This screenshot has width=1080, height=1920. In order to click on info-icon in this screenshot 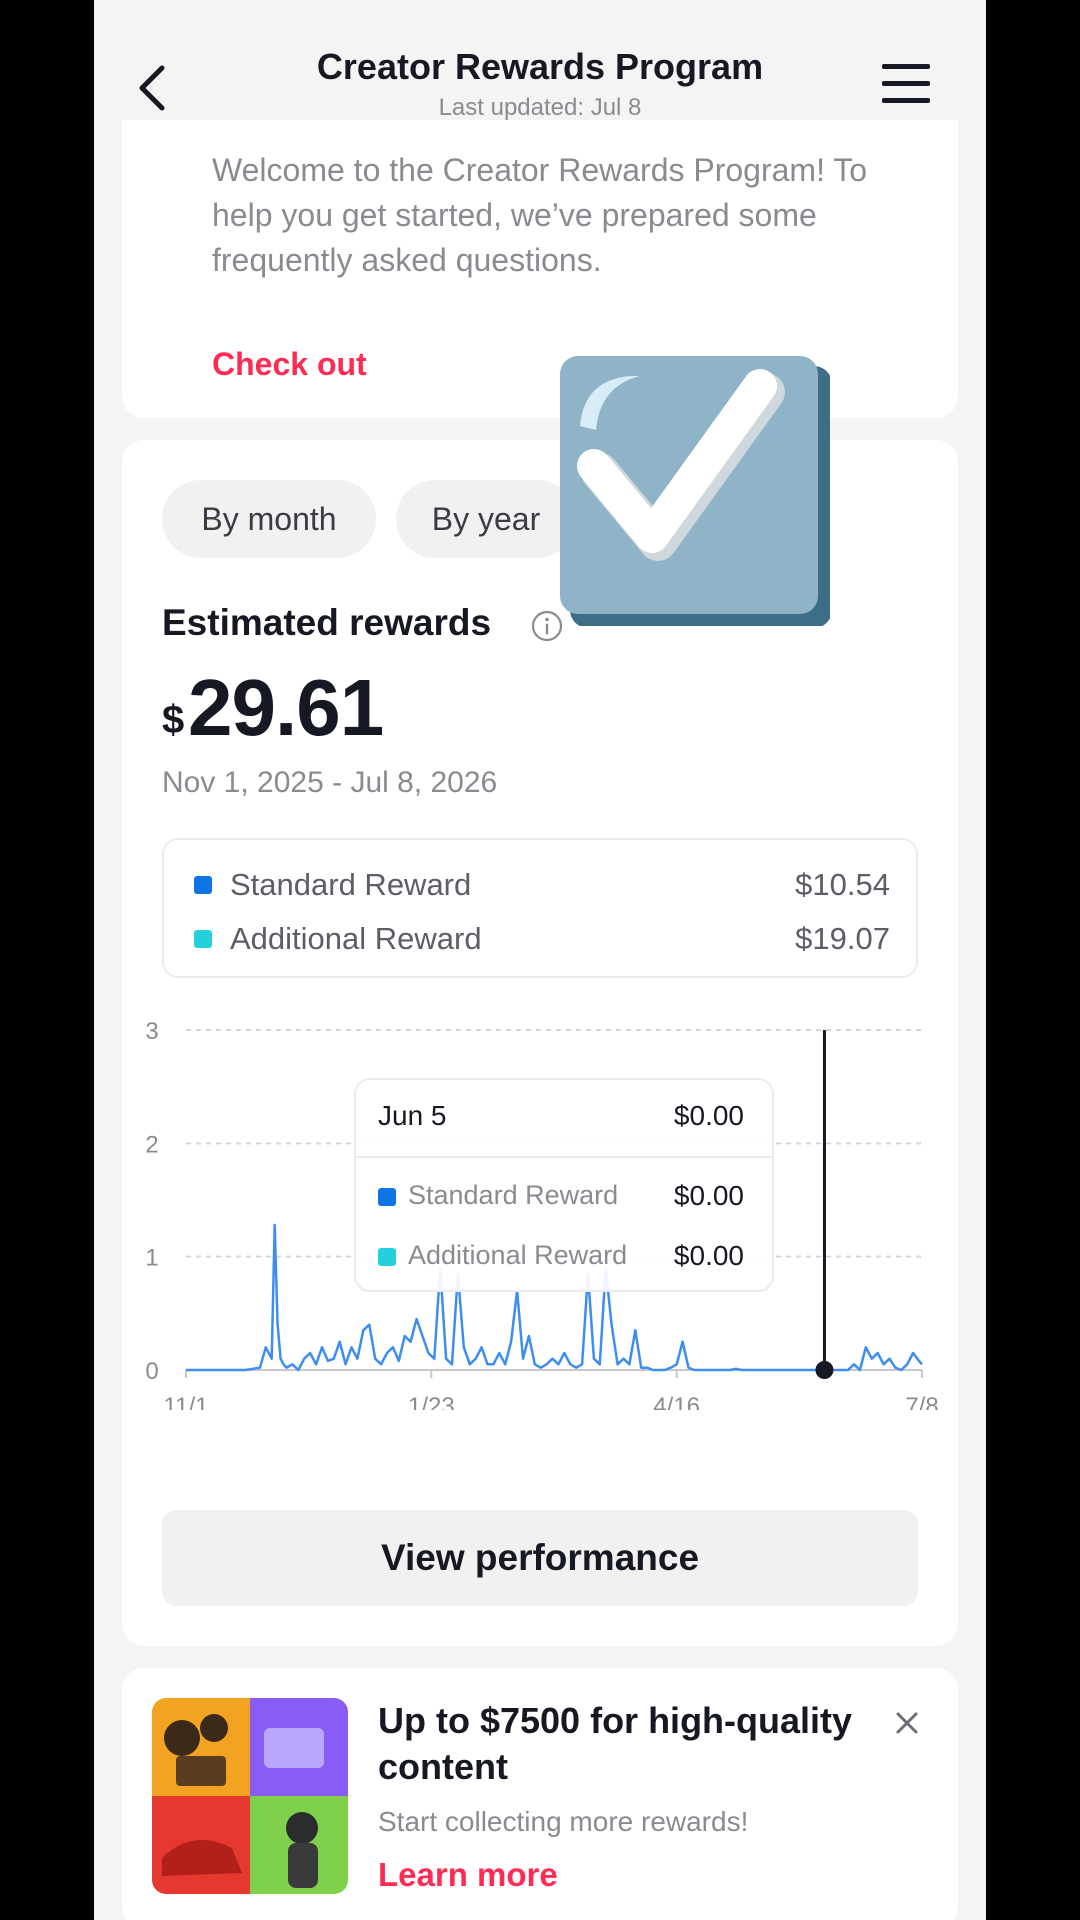, I will do `click(547, 626)`.